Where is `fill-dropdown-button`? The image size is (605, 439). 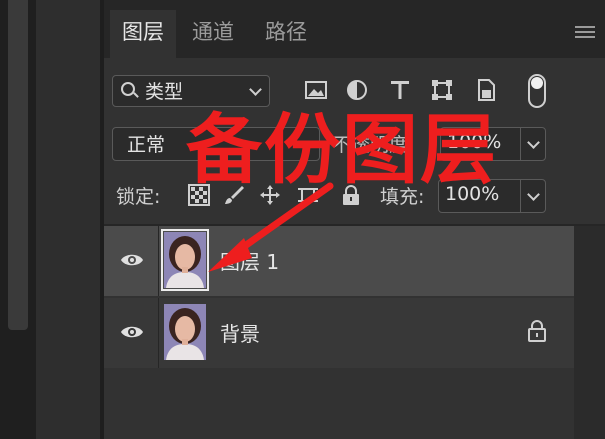
fill-dropdown-button is located at coordinates (533, 196).